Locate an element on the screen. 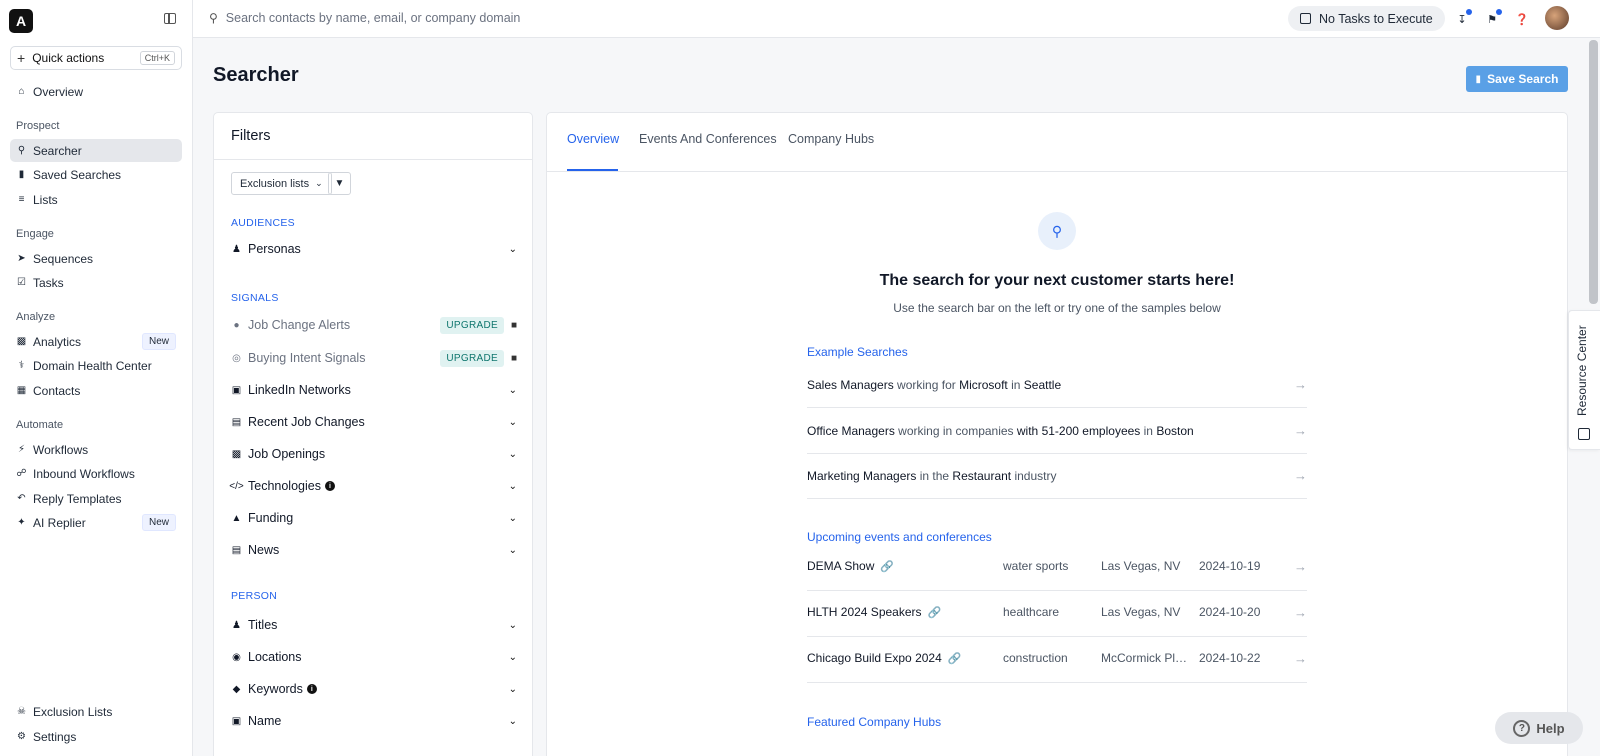 This screenshot has height=756, width=1600. sidebar-item-sequences: ➤ Sequences is located at coordinates (96, 258).